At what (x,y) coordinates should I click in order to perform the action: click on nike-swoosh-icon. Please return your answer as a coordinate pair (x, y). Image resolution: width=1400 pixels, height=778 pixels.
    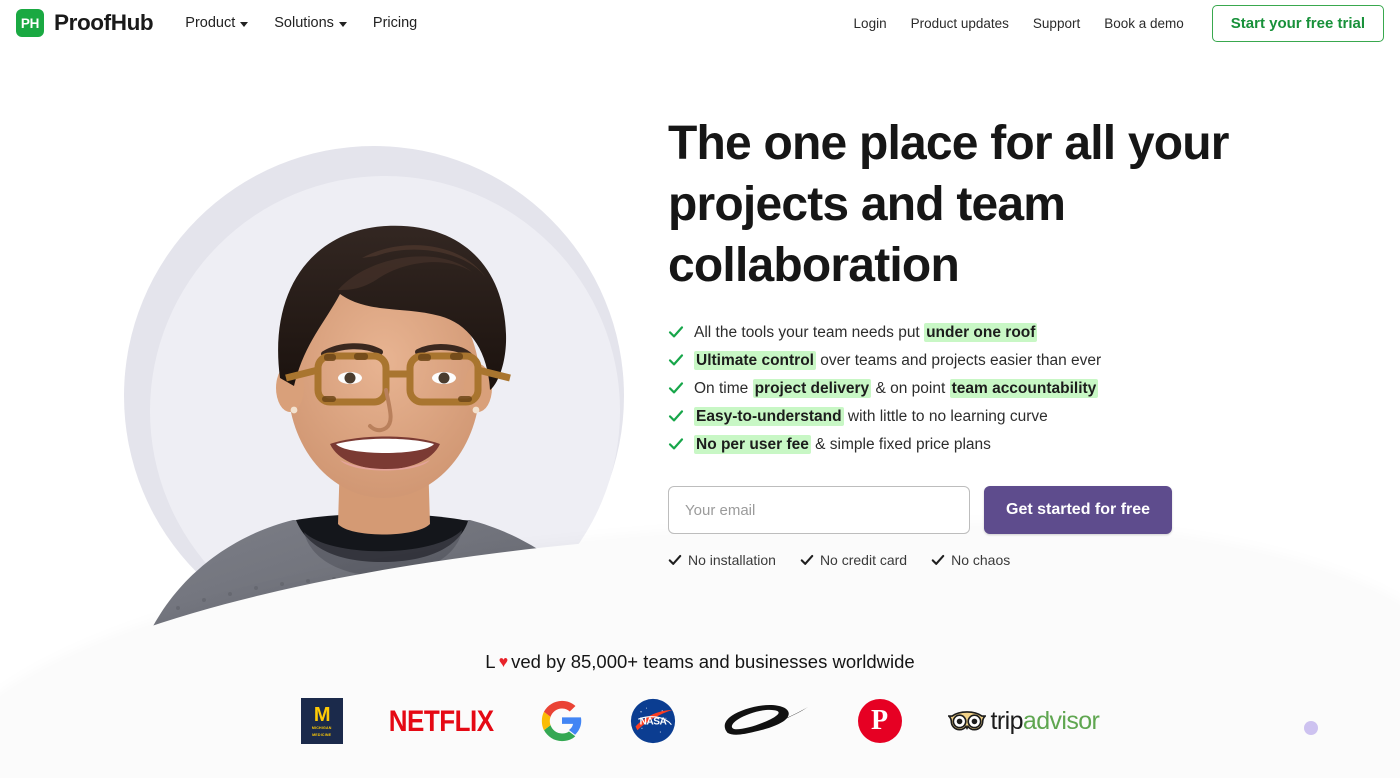
    Looking at the image, I should click on (766, 720).